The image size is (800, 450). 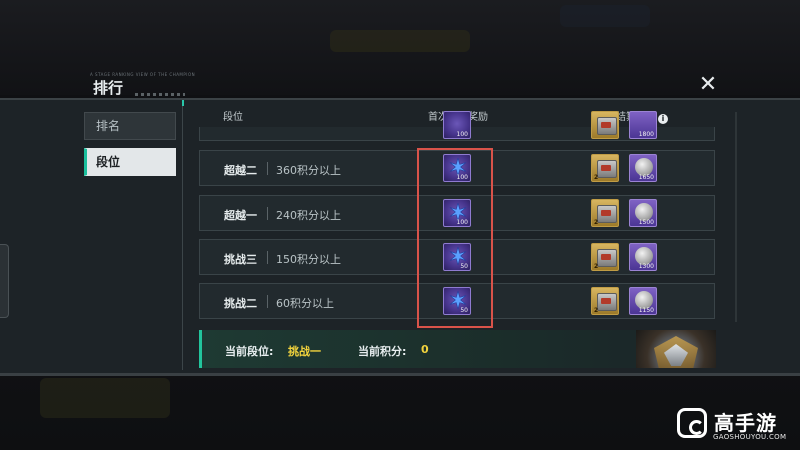 I want to click on tier-name: 超越一, so click(x=240, y=215).